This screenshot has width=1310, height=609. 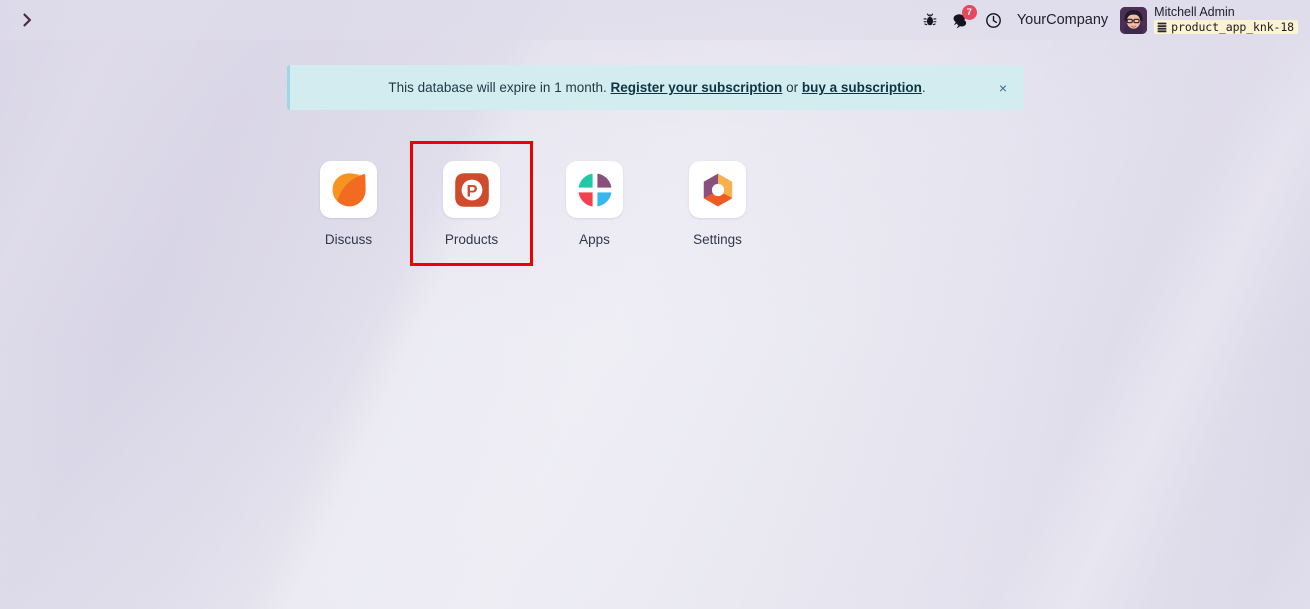 I want to click on app-item-settings: Settings, so click(x=717, y=203).